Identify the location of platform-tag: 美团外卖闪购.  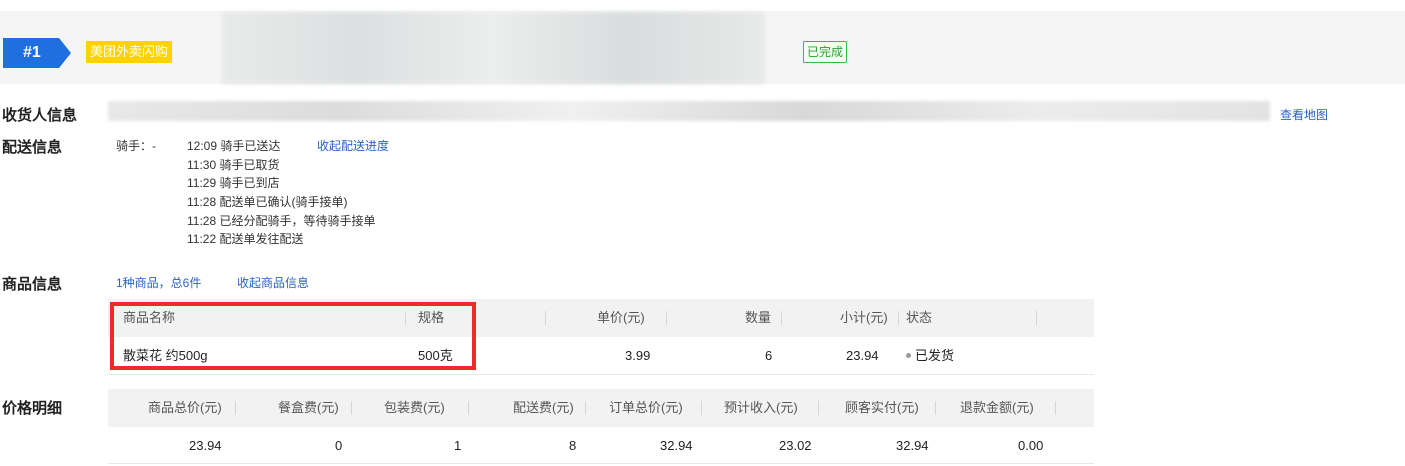
(129, 52).